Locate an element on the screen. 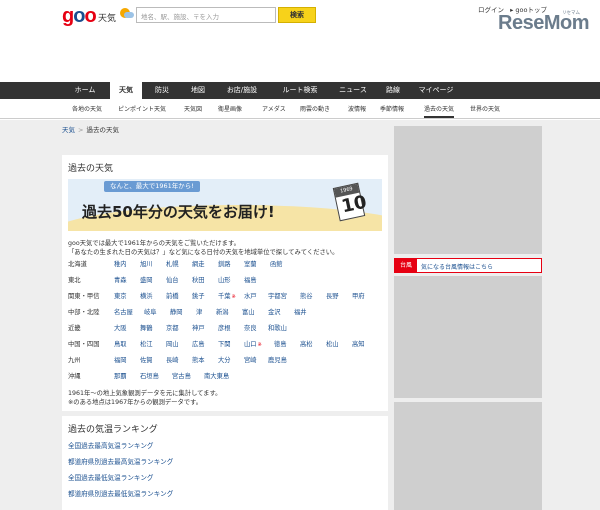  search-input: 地名、駅、施設、〒を入力 is located at coordinates (206, 15).